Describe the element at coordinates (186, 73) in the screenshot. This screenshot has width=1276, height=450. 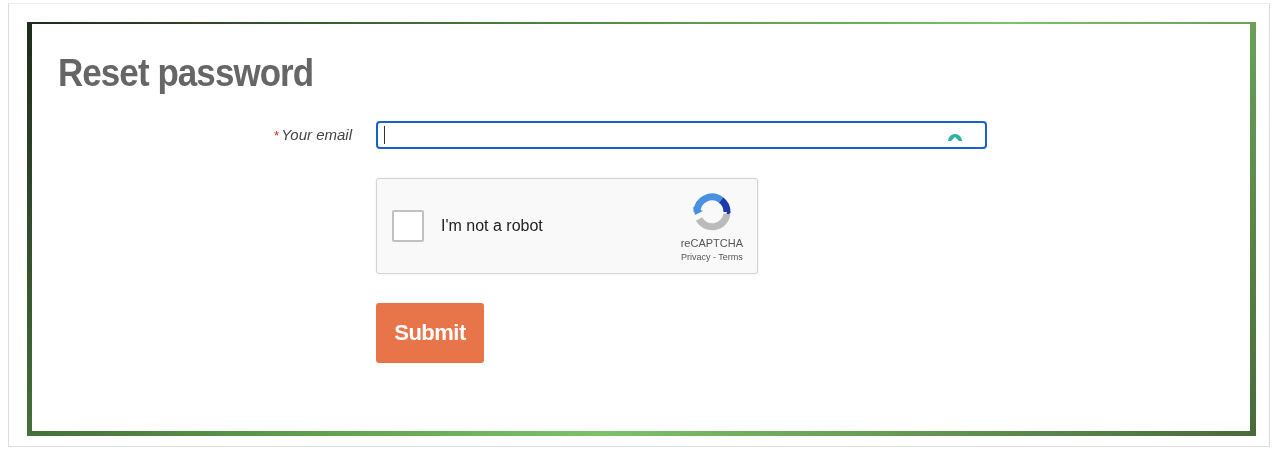
I see `page-title: Reset password` at that location.